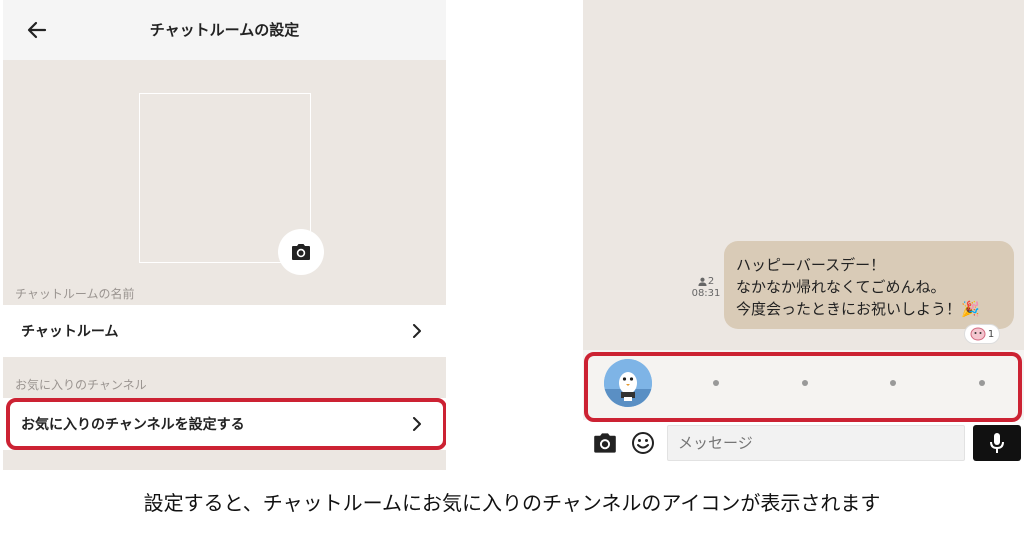 The image size is (1024, 538). I want to click on room-name-section-label: チャットルームの名前, so click(75, 294).